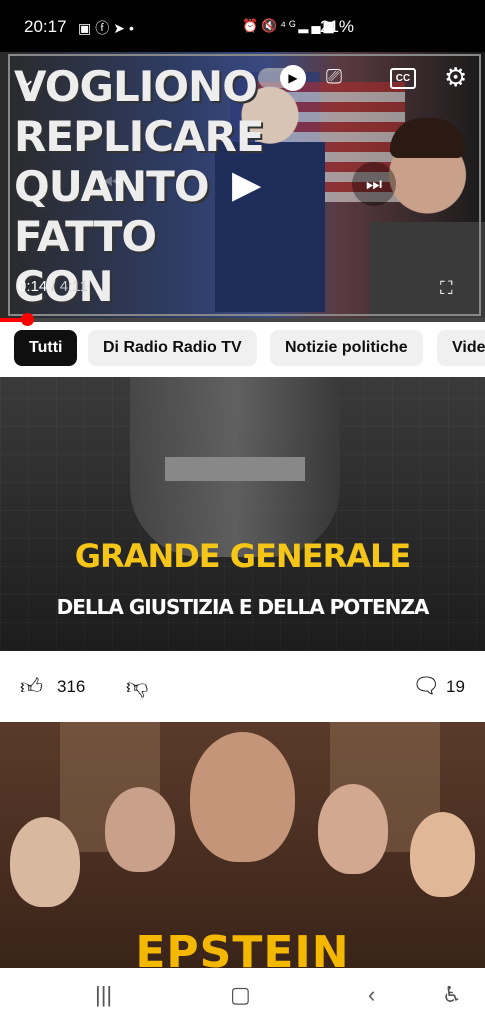  Describe the element at coordinates (45, 26) in the screenshot. I see `status-time: 20:17` at that location.